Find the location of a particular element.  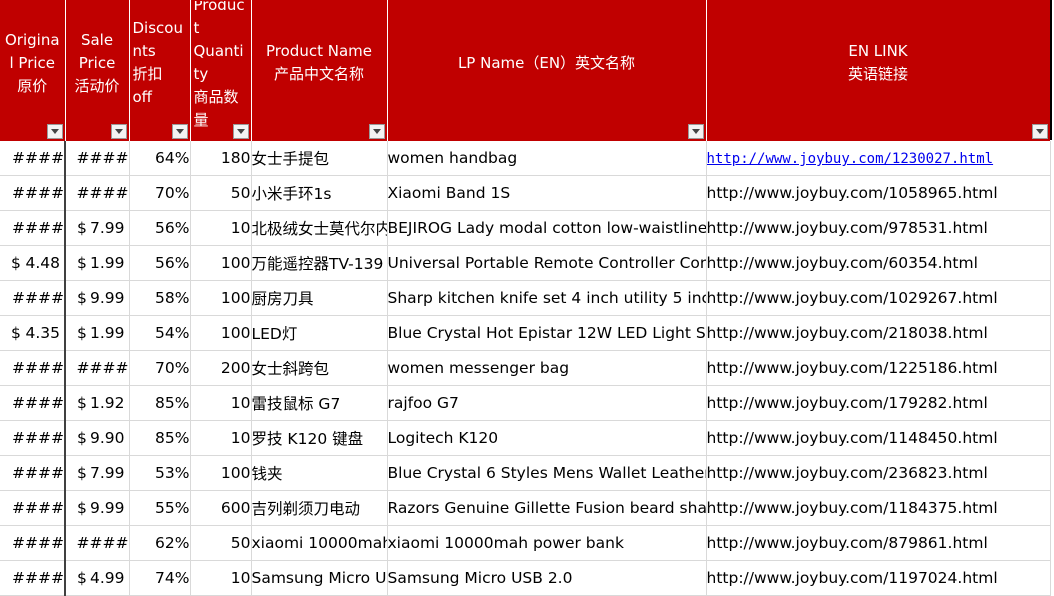

cell-product-name: 万能遥控器TV-139 is located at coordinates (319, 263).